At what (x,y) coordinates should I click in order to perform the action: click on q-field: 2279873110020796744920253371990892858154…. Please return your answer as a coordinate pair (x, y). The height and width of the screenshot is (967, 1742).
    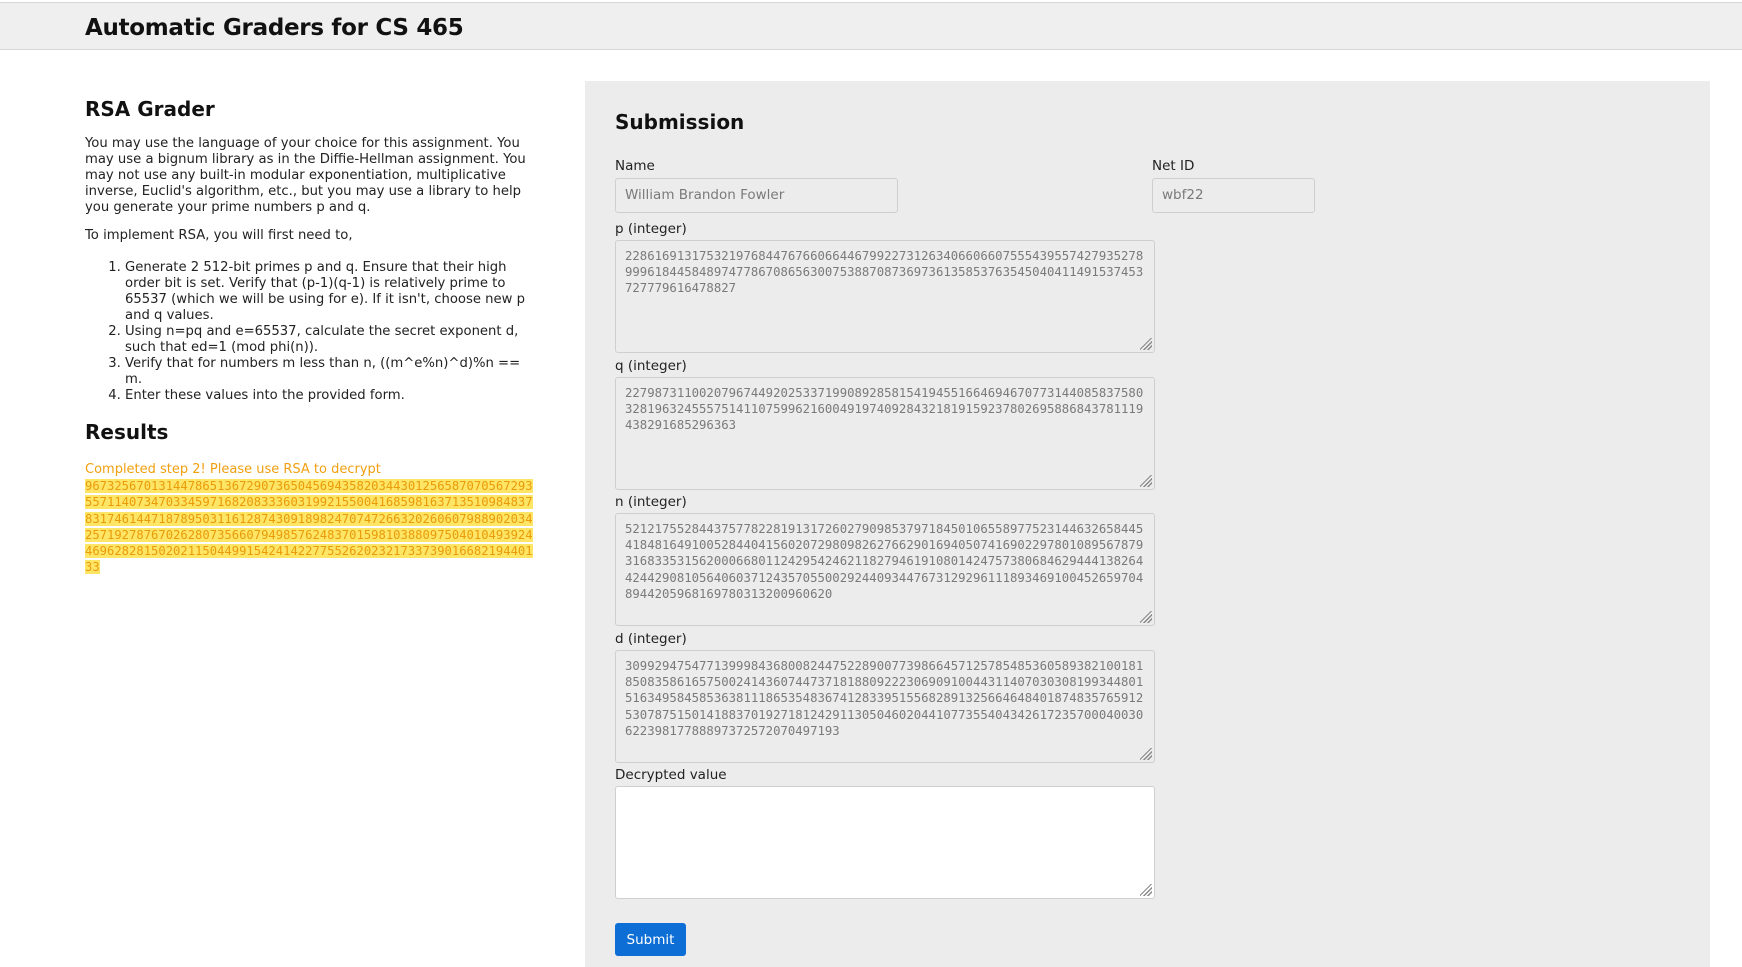
    Looking at the image, I should click on (885, 433).